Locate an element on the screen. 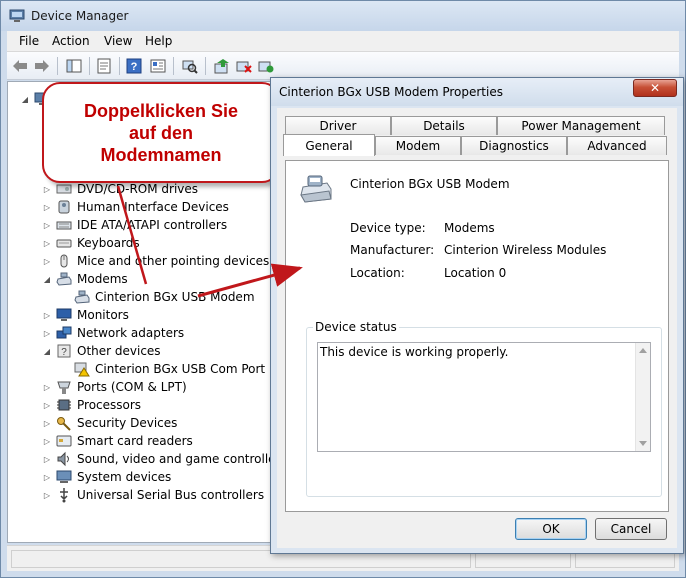 The width and height of the screenshot is (686, 578). tree-item-label: Smart card readers is located at coordinates (135, 441).